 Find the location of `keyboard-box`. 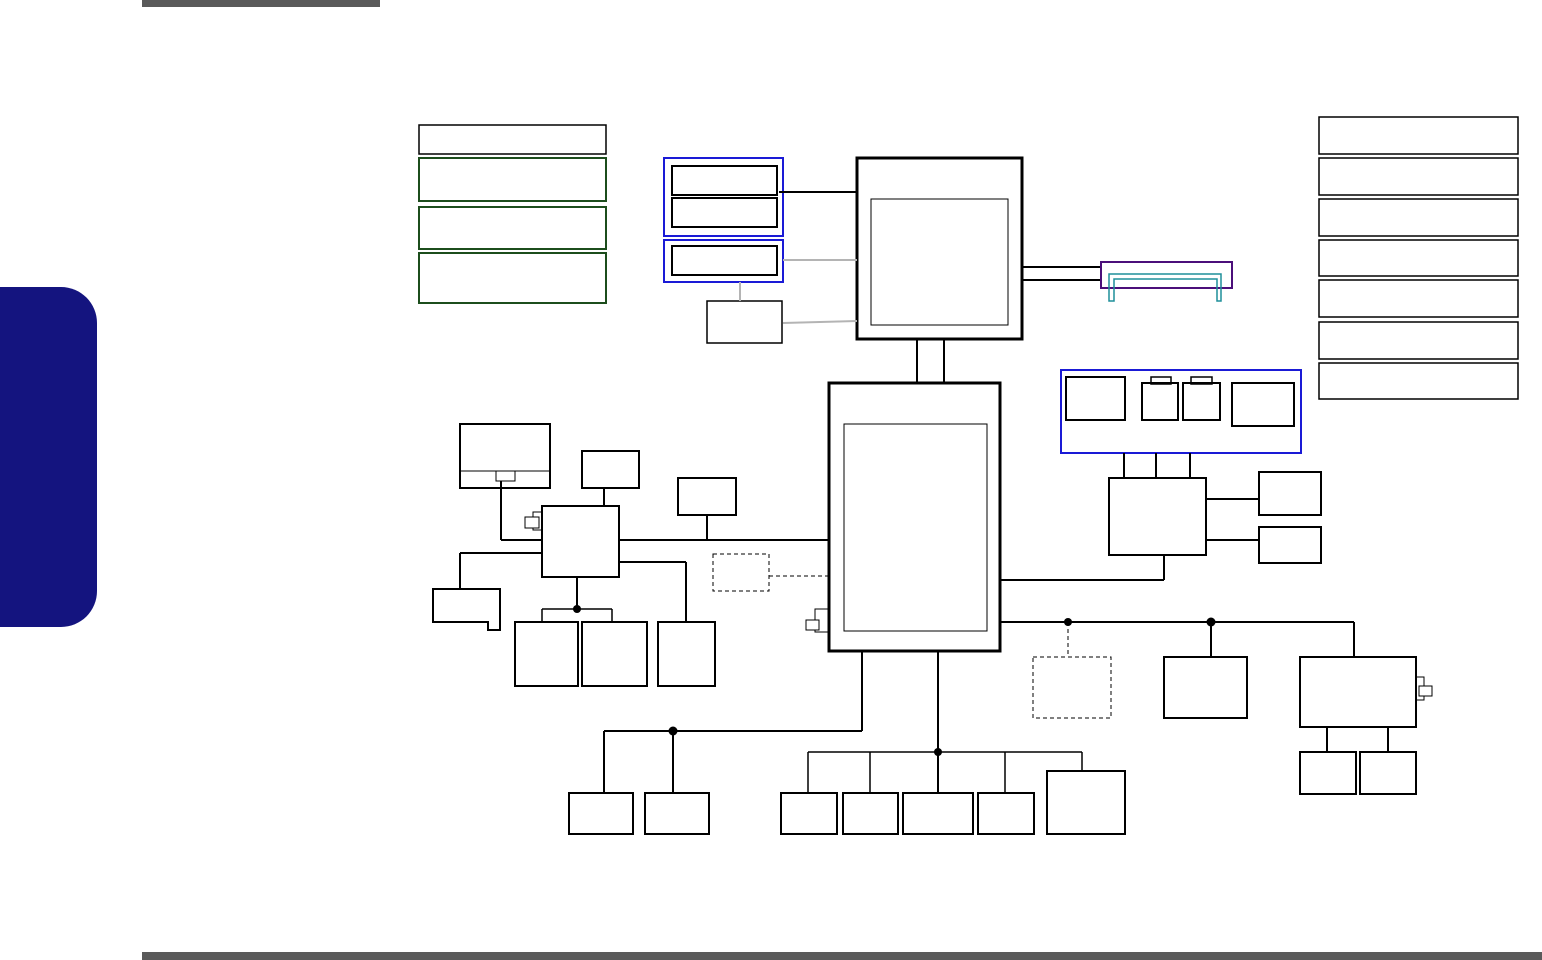

keyboard-box is located at coordinates (505, 456).